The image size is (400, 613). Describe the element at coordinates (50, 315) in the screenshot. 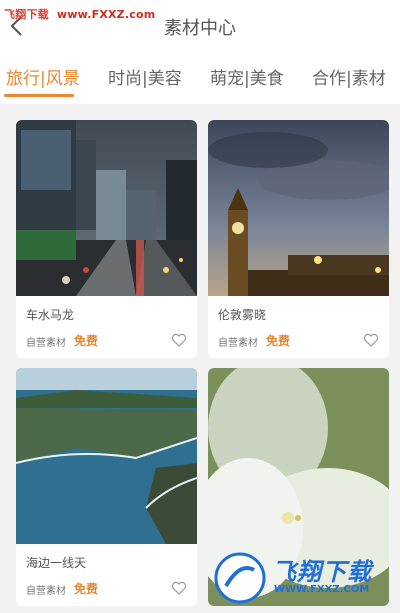

I see `card-title: 车水马龙` at that location.